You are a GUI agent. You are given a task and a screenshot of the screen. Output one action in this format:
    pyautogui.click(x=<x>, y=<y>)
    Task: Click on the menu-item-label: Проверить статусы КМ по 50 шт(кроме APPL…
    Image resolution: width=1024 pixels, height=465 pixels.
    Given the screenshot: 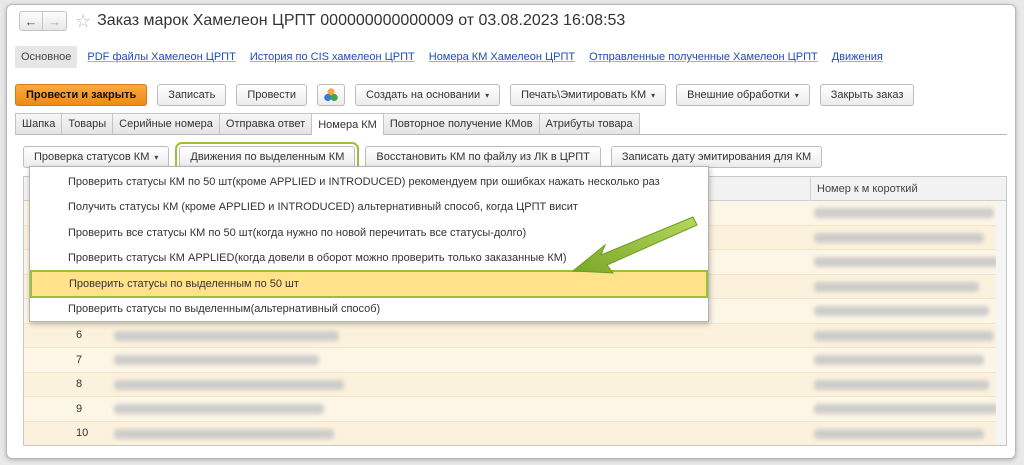 What is the action you would take?
    pyautogui.click(x=364, y=181)
    